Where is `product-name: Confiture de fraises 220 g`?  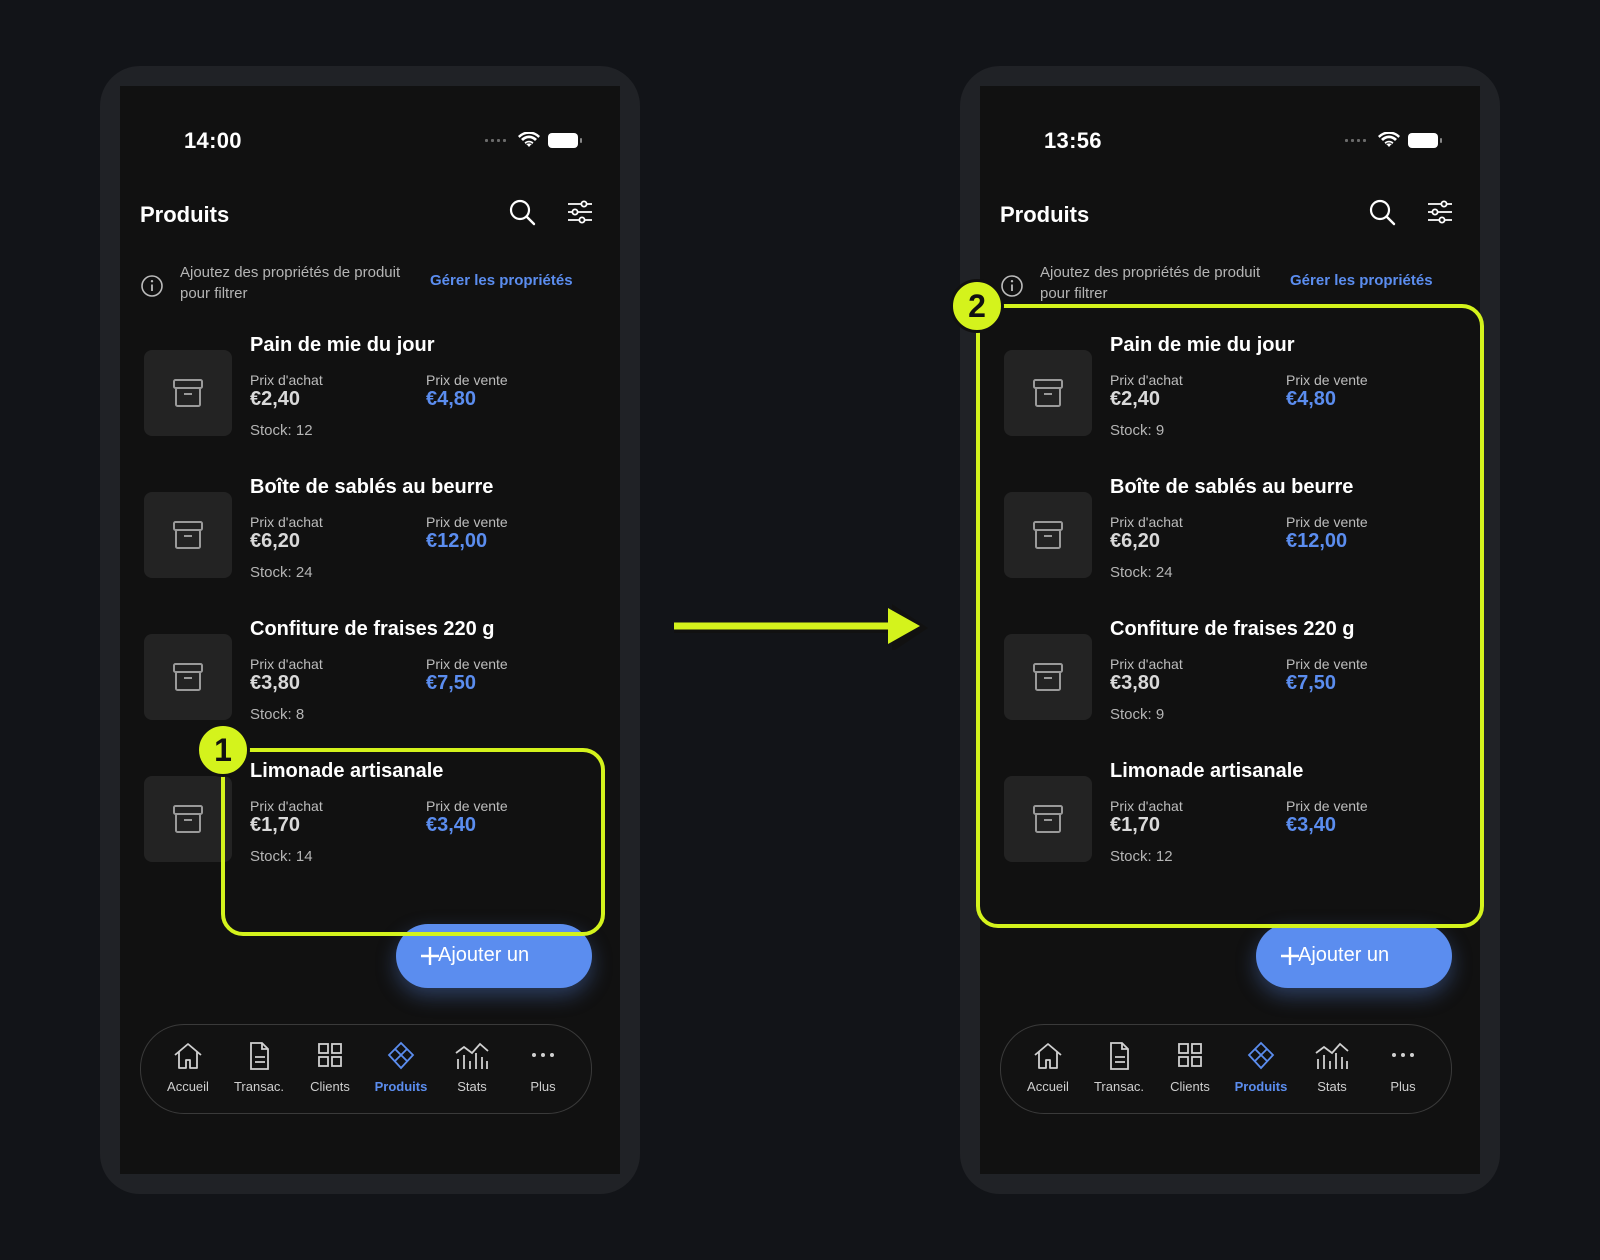 product-name: Confiture de fraises 220 g is located at coordinates (372, 629).